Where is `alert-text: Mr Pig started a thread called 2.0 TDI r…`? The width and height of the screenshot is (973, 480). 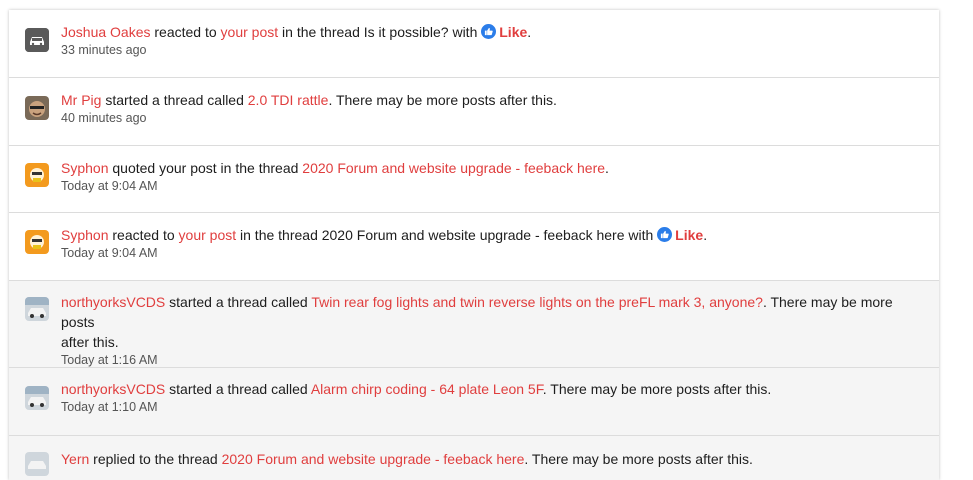
alert-text: Mr Pig started a thread called 2.0 TDI r… is located at coordinates (495, 100).